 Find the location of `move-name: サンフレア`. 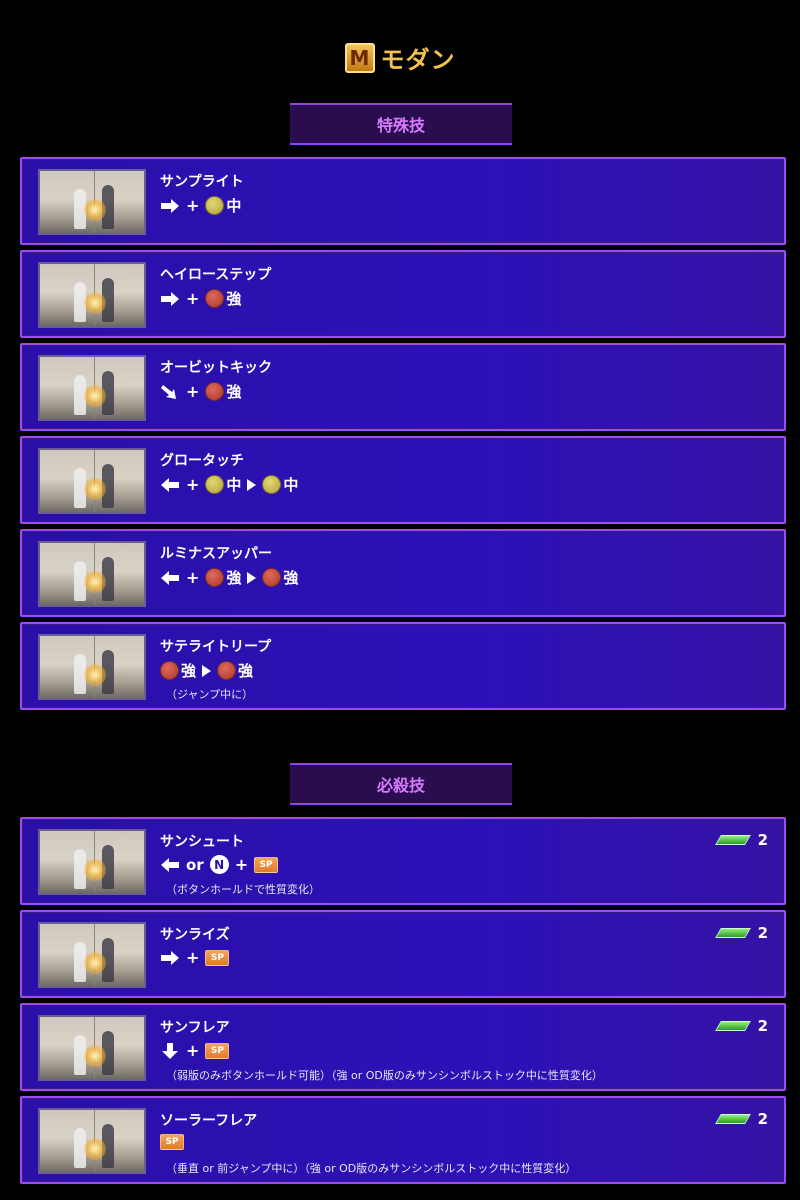

move-name: サンフレア is located at coordinates (195, 1028).